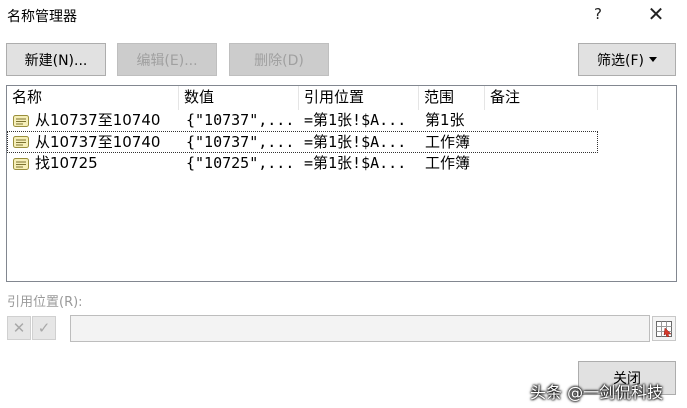 This screenshot has width=687, height=408. Describe the element at coordinates (620, 60) in the screenshot. I see `filter-label: 筛选(F)` at that location.